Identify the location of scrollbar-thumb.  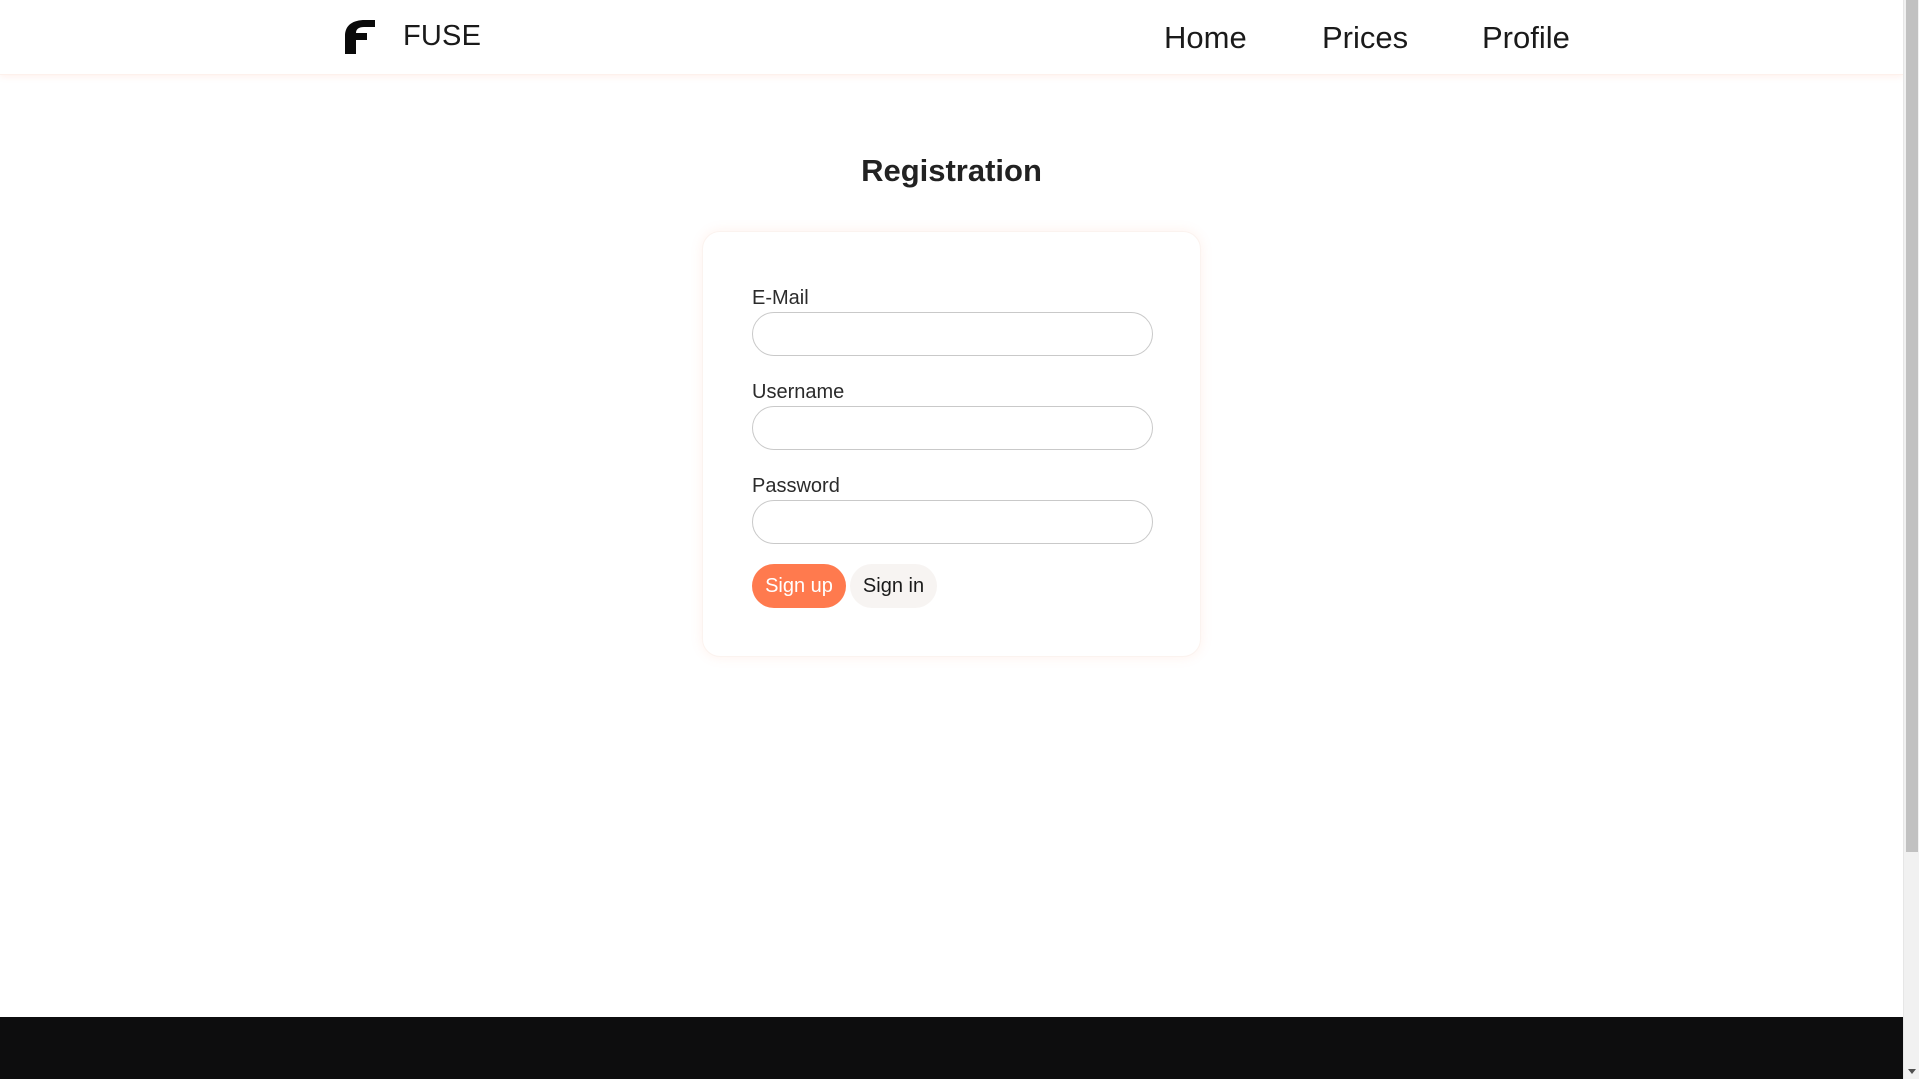
(1912, 426).